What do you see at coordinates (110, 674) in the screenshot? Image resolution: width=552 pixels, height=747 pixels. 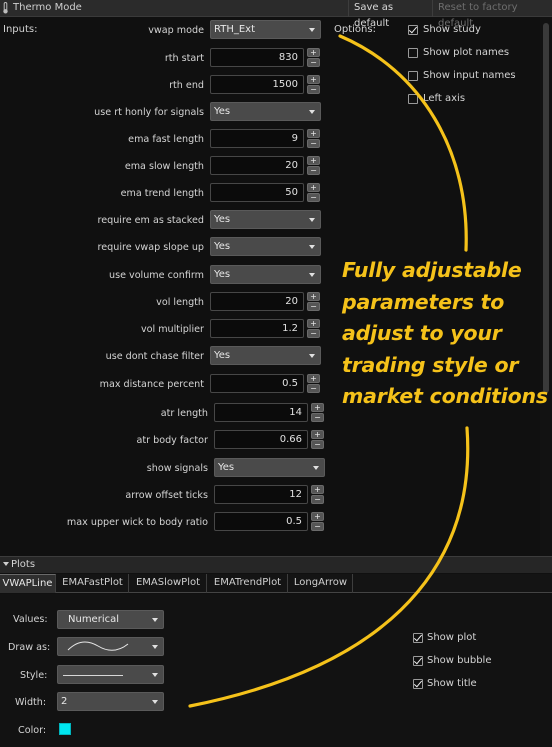 I see `style-select` at bounding box center [110, 674].